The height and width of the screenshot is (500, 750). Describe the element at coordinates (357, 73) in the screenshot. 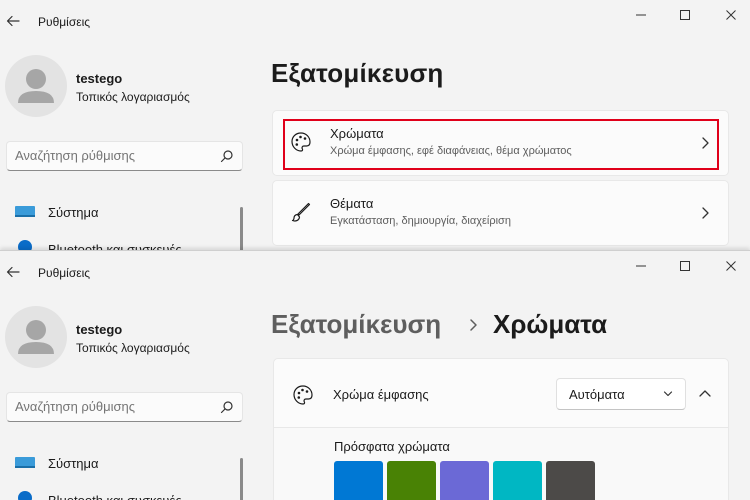

I see `page-title: Εξατομίκευση` at that location.